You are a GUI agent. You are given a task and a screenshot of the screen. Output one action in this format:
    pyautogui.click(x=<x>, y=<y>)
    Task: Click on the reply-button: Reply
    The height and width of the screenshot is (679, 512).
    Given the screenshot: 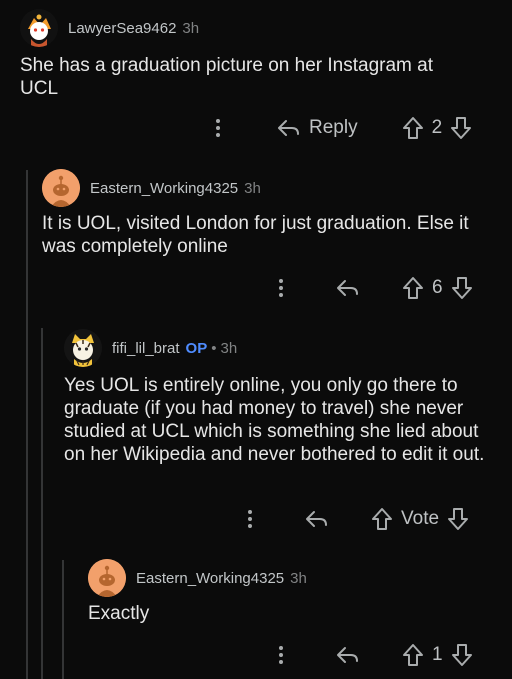 What is the action you would take?
    pyautogui.click(x=317, y=128)
    